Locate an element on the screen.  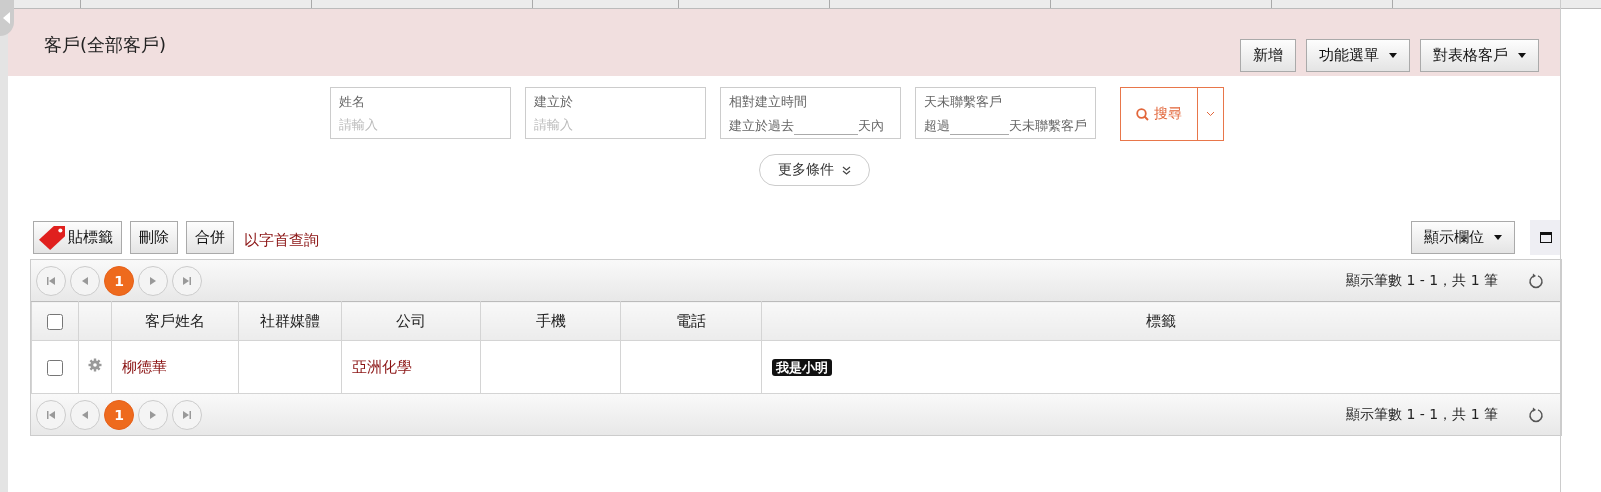
gear-icon is located at coordinates (95, 365).